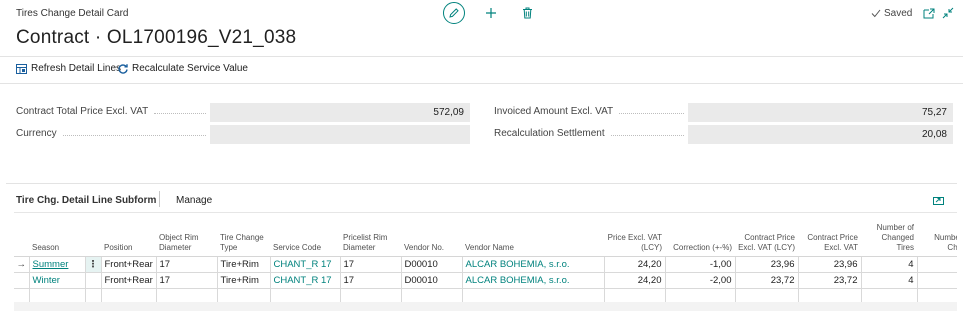 Image resolution: width=963 pixels, height=311 pixels. Describe the element at coordinates (93, 235) in the screenshot. I see `col-menu` at that location.